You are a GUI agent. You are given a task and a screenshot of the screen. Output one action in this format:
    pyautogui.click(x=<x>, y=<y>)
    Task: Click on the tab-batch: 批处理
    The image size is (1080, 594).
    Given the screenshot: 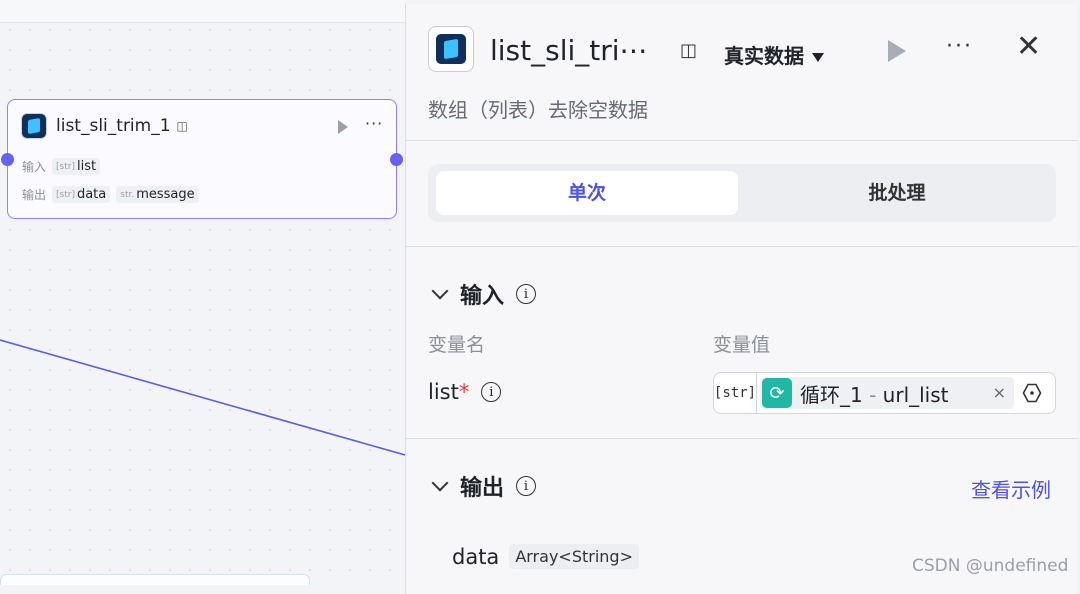 What is the action you would take?
    pyautogui.click(x=897, y=193)
    